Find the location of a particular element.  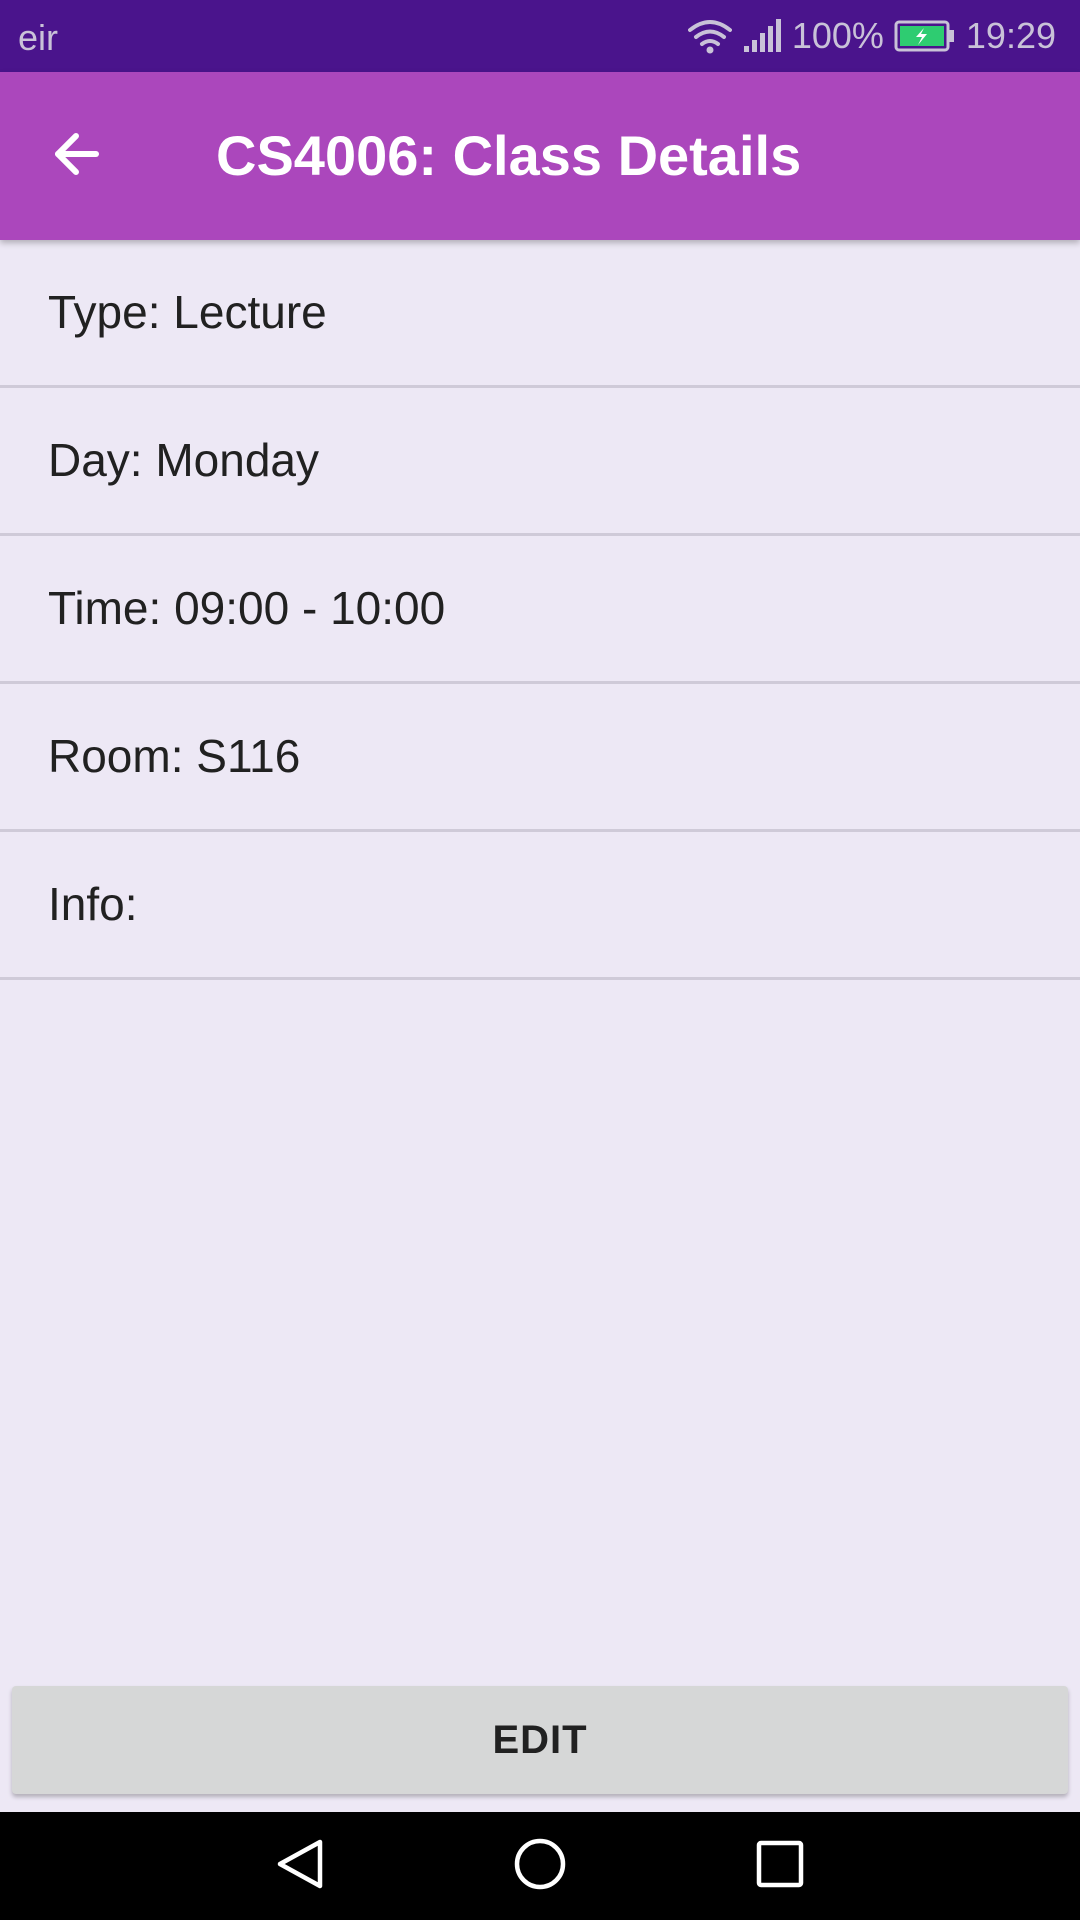

room-label: Room: S116 is located at coordinates (174, 756).